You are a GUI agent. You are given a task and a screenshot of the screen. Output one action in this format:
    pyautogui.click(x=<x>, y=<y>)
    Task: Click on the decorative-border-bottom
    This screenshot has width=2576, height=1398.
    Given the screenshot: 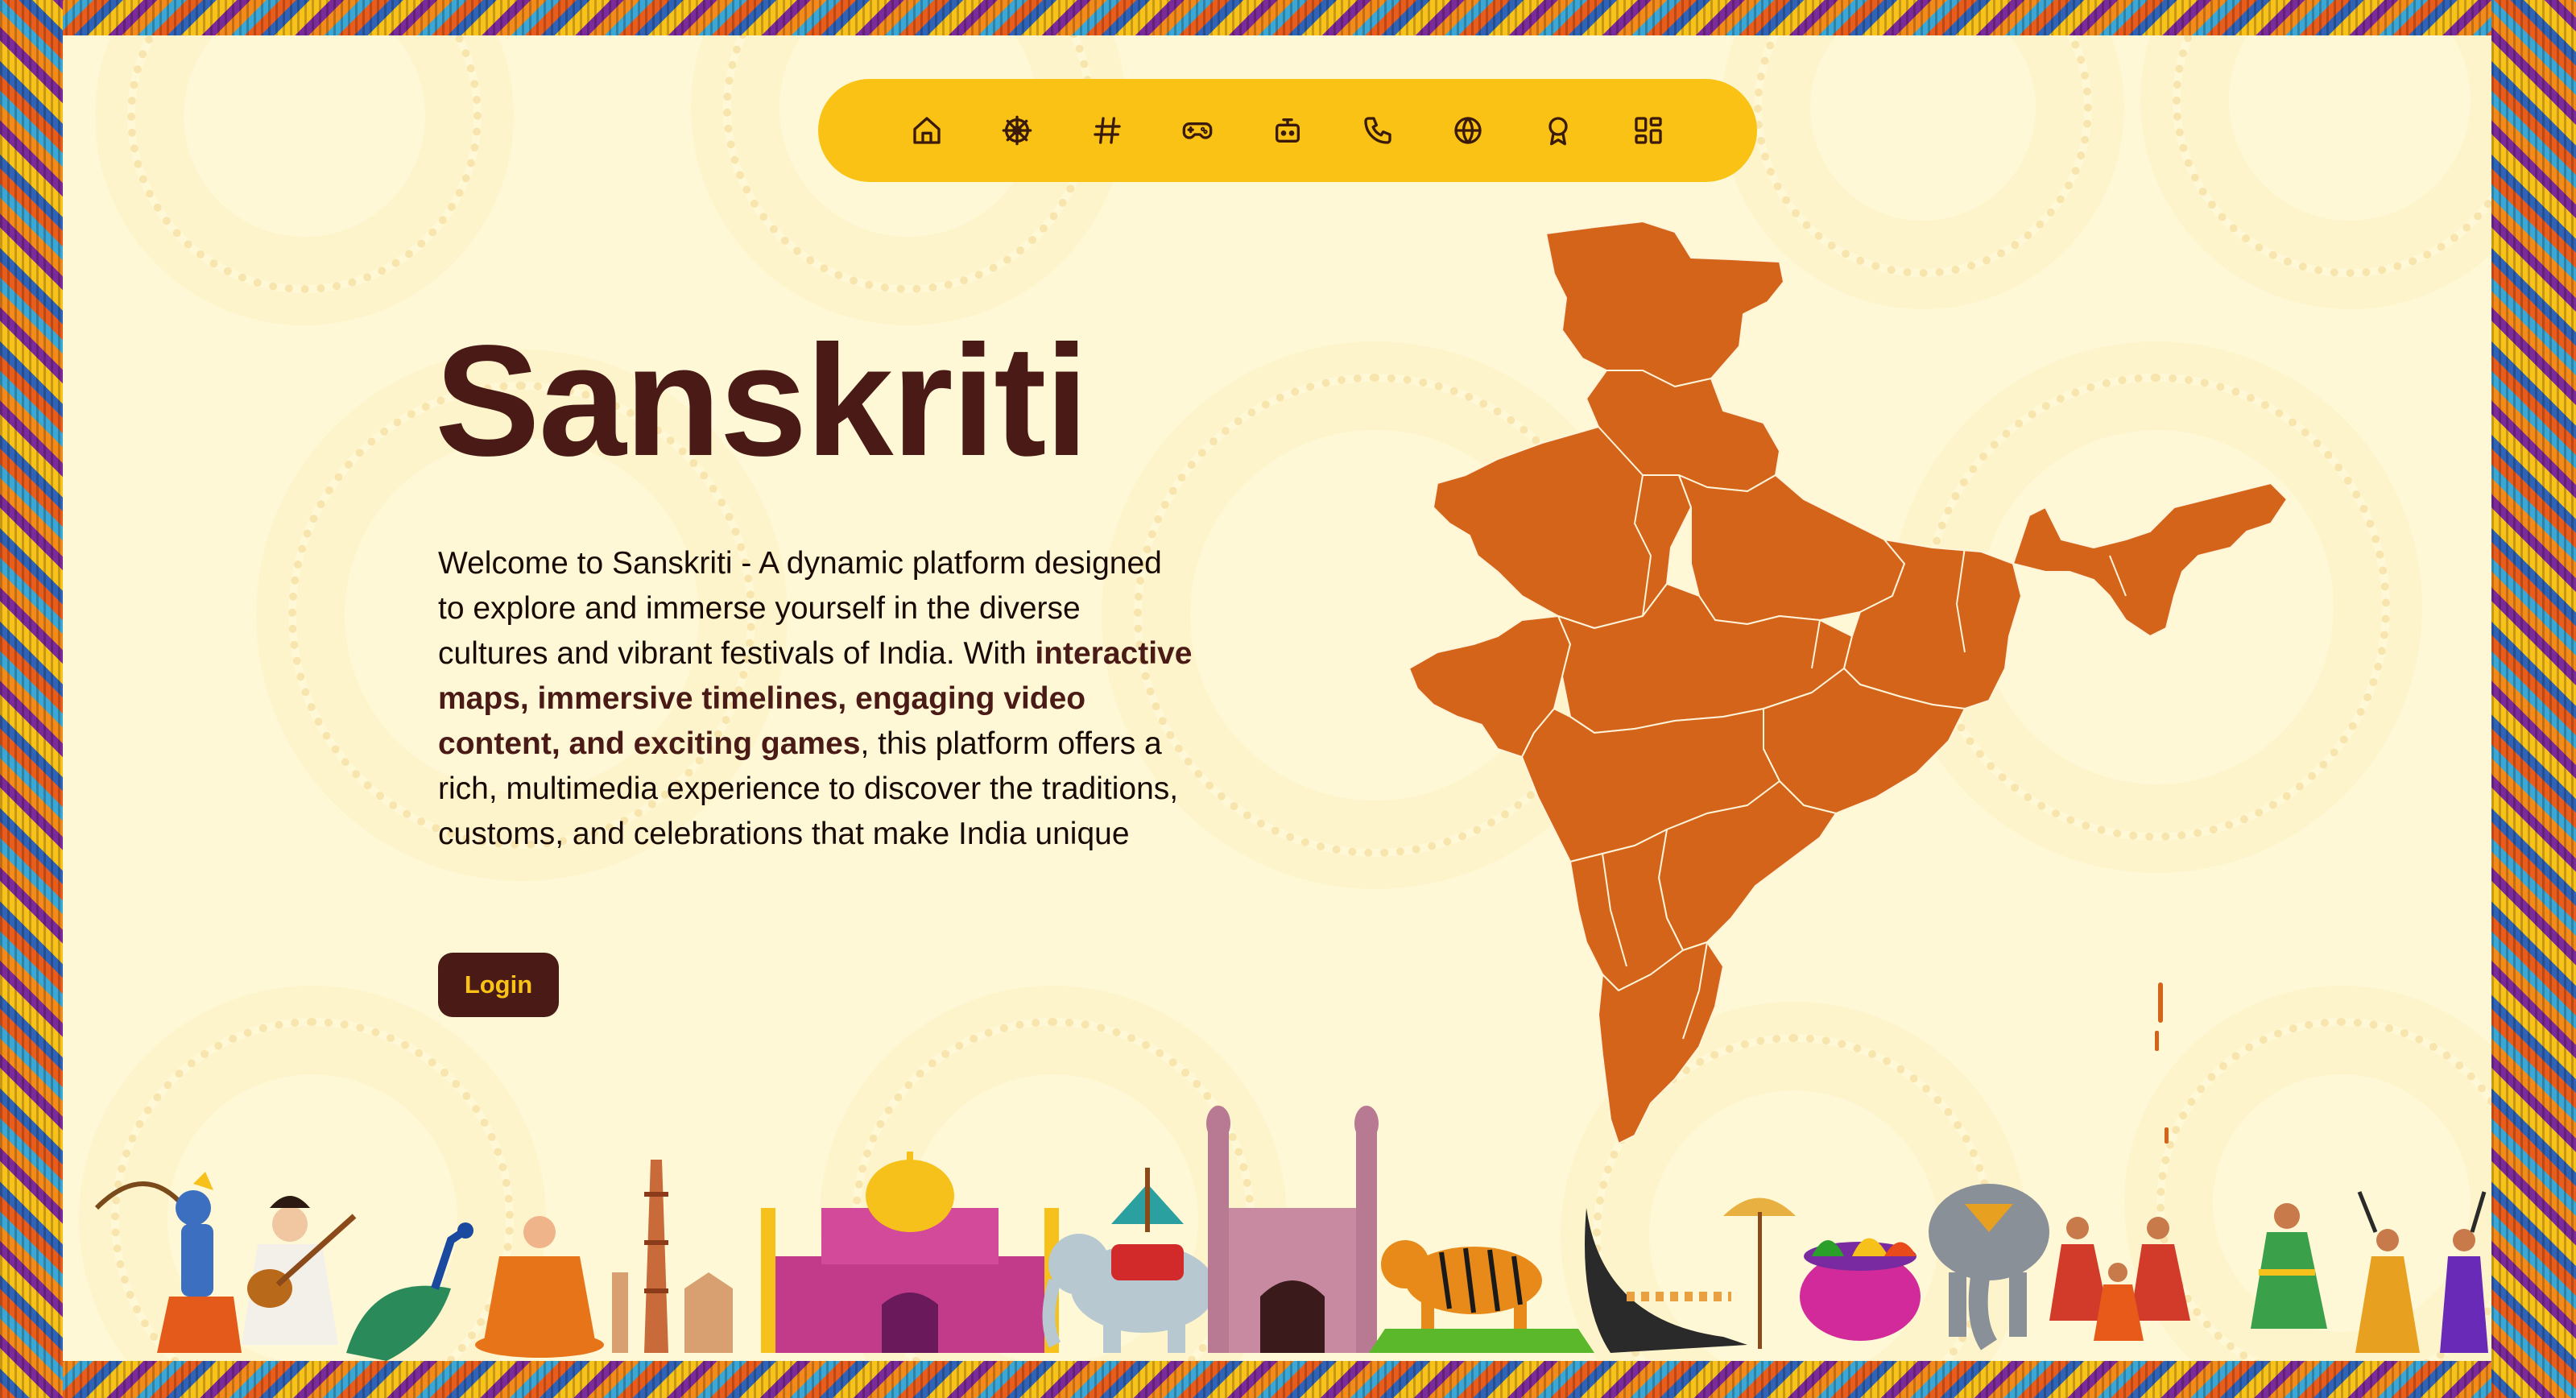 What is the action you would take?
    pyautogui.click(x=1288, y=1379)
    